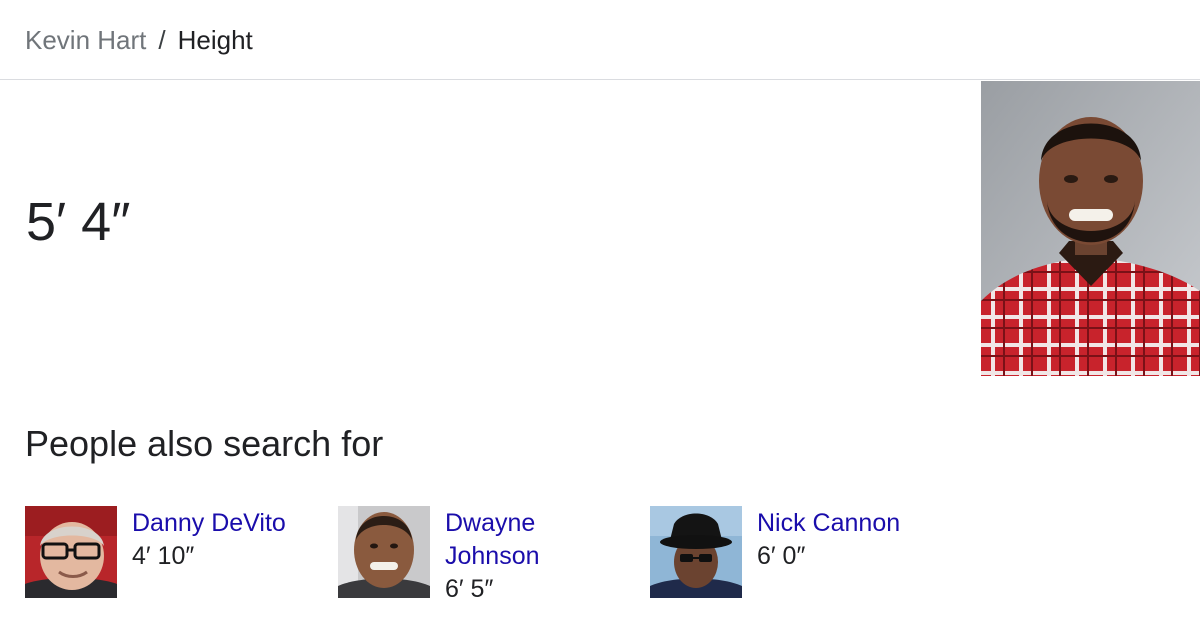  What do you see at coordinates (781, 556) in the screenshot?
I see `person-height: 6′ 0″` at bounding box center [781, 556].